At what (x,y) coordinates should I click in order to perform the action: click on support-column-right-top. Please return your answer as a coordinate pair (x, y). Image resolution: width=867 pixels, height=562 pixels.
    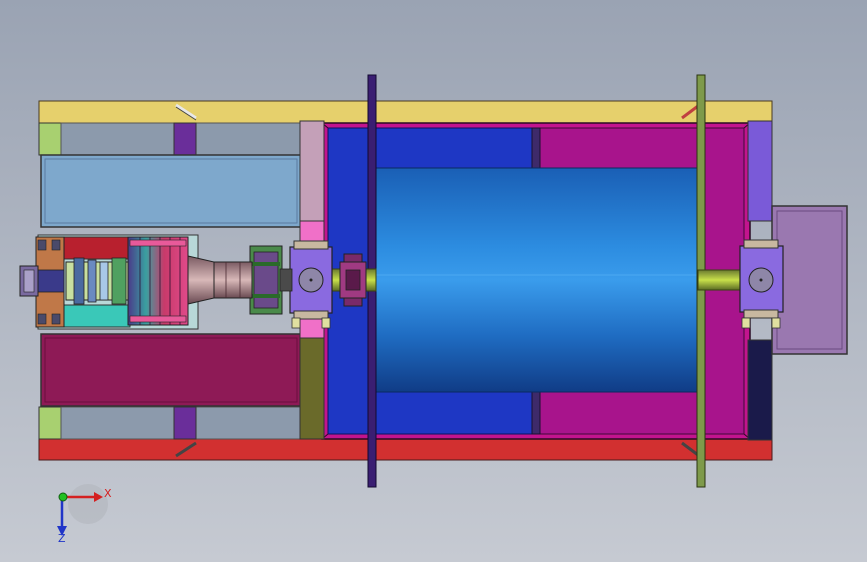
    Looking at the image, I should click on (760, 171).